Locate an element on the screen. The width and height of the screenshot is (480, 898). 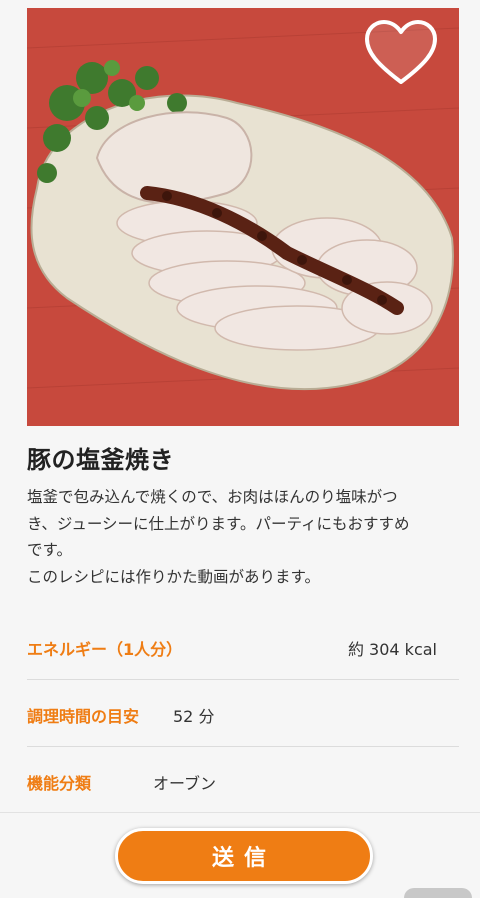
energy-value: 約 304 kcal is located at coordinates (392, 649).